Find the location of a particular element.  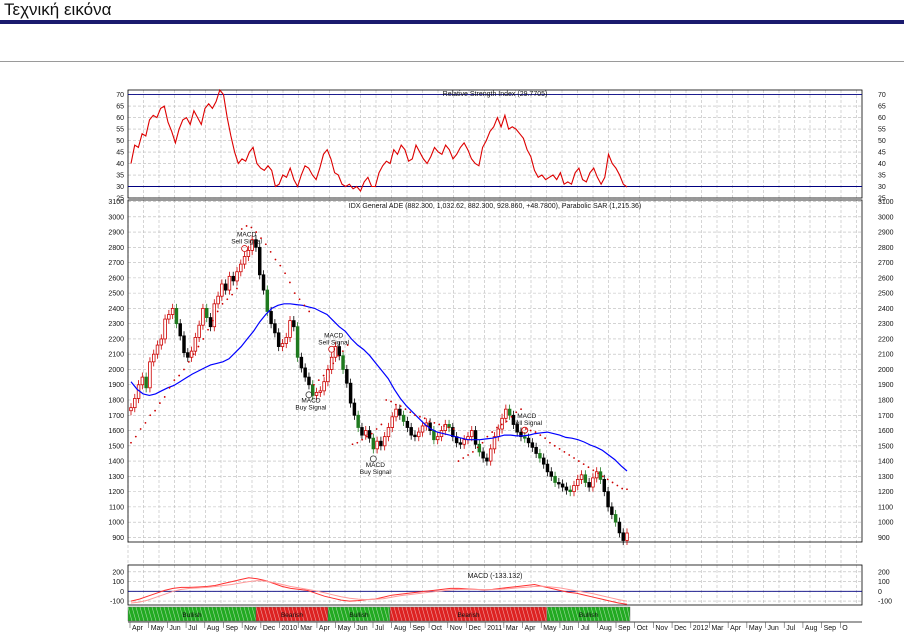

trend-band-label: Bearish is located at coordinates (468, 615).